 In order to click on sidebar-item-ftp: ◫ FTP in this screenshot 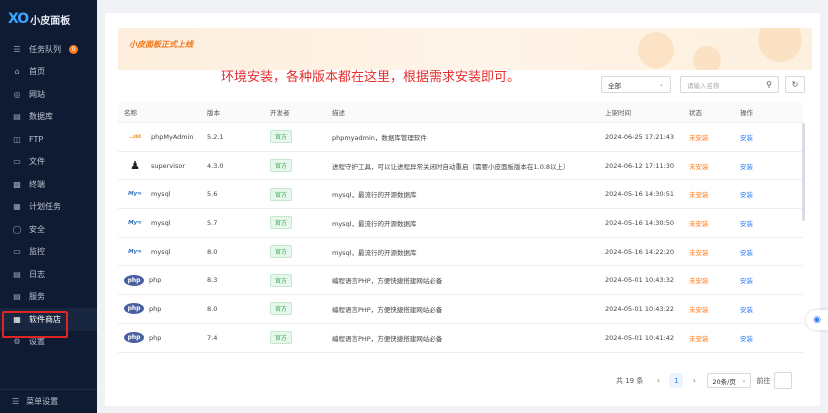, I will do `click(48, 139)`.